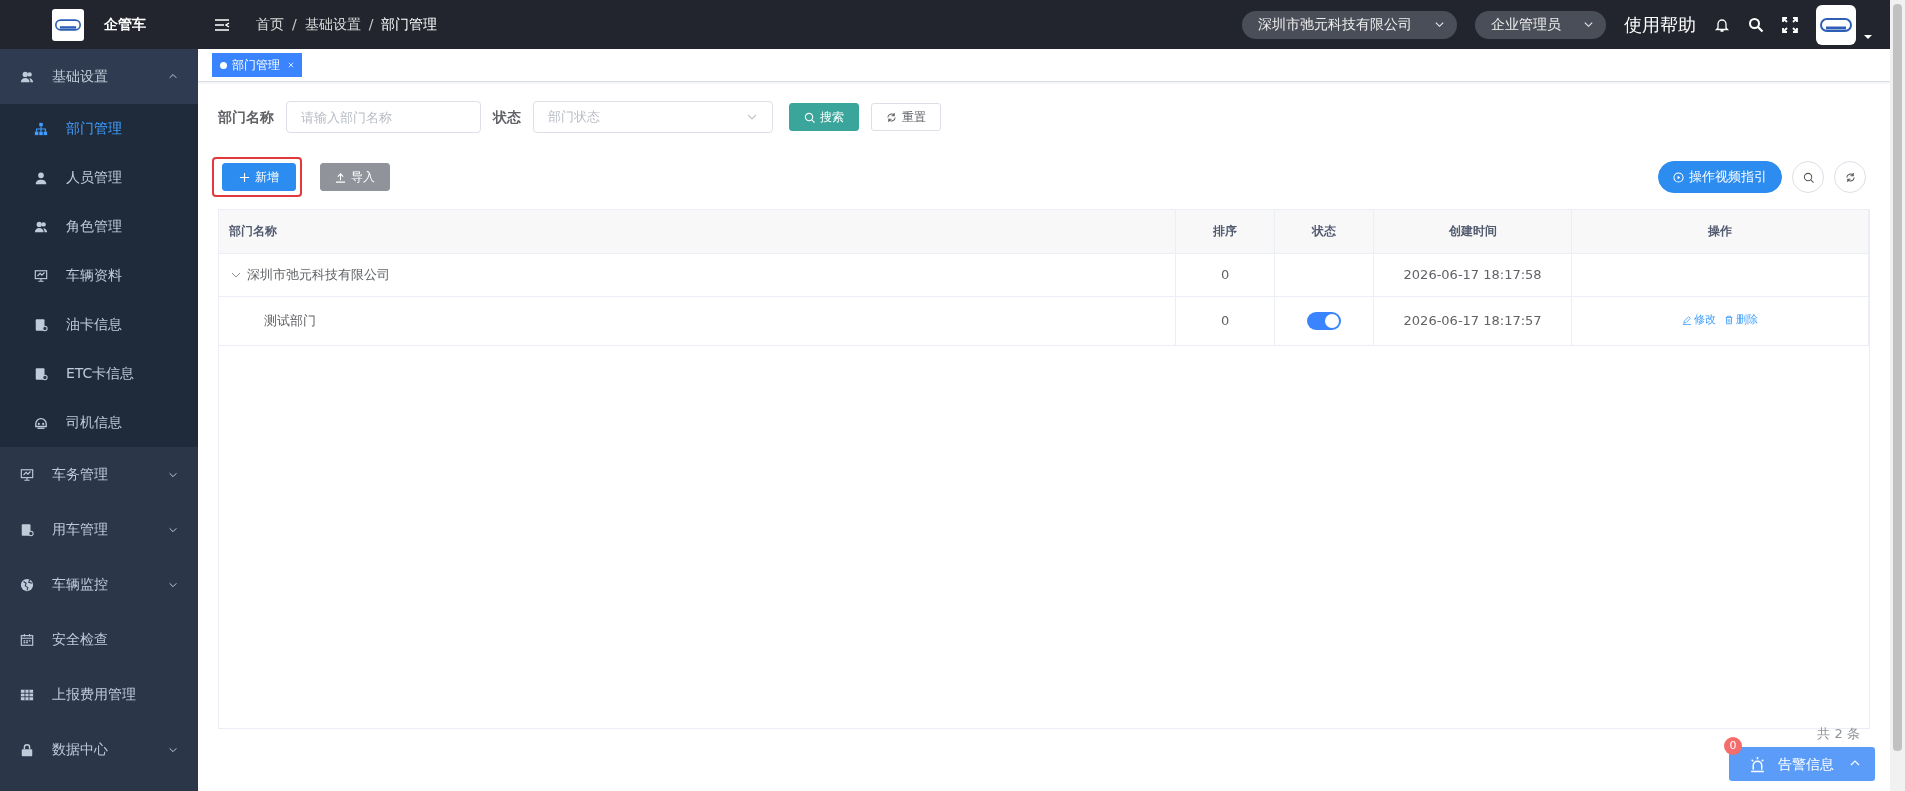  I want to click on user-icon, so click(41, 177).